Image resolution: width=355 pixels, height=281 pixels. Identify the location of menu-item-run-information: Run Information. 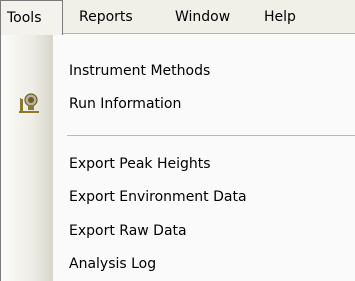
(125, 104).